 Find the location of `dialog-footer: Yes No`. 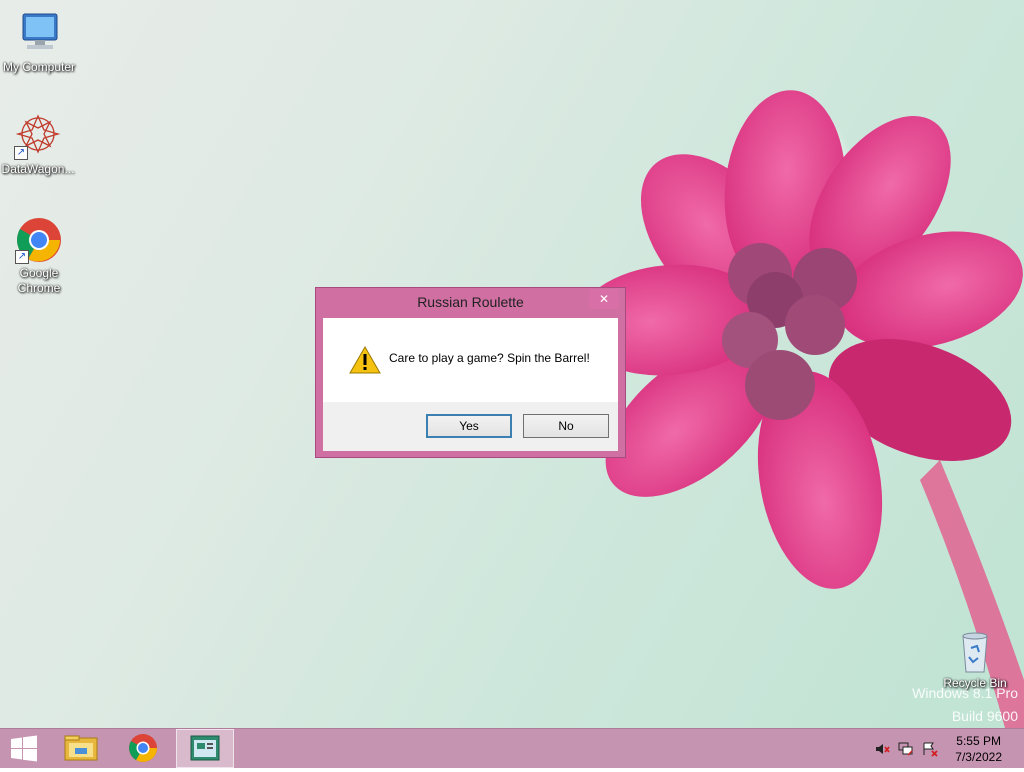

dialog-footer: Yes No is located at coordinates (470, 426).